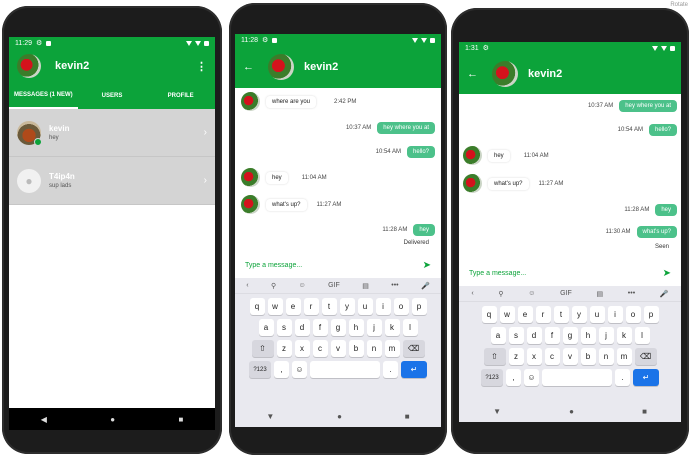  I want to click on key-s: s, so click(284, 327).